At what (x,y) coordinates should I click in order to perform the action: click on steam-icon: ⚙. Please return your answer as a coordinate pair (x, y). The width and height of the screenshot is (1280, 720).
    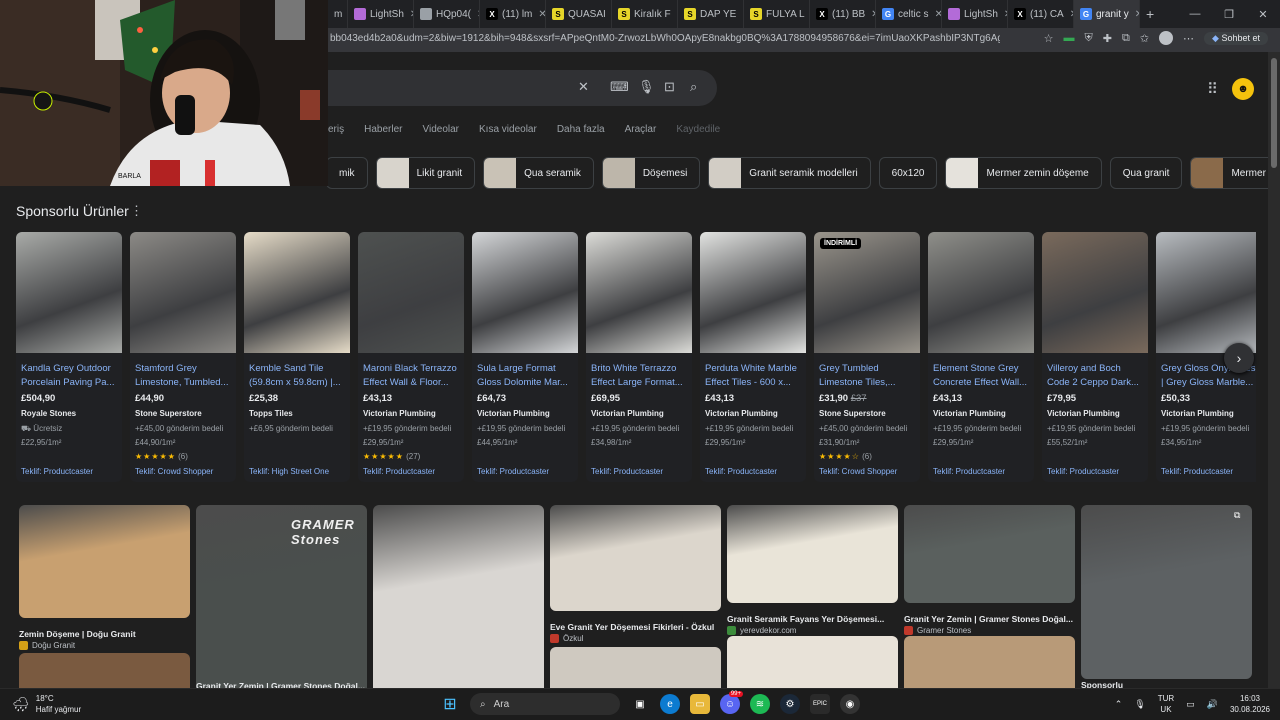
    Looking at the image, I should click on (790, 704).